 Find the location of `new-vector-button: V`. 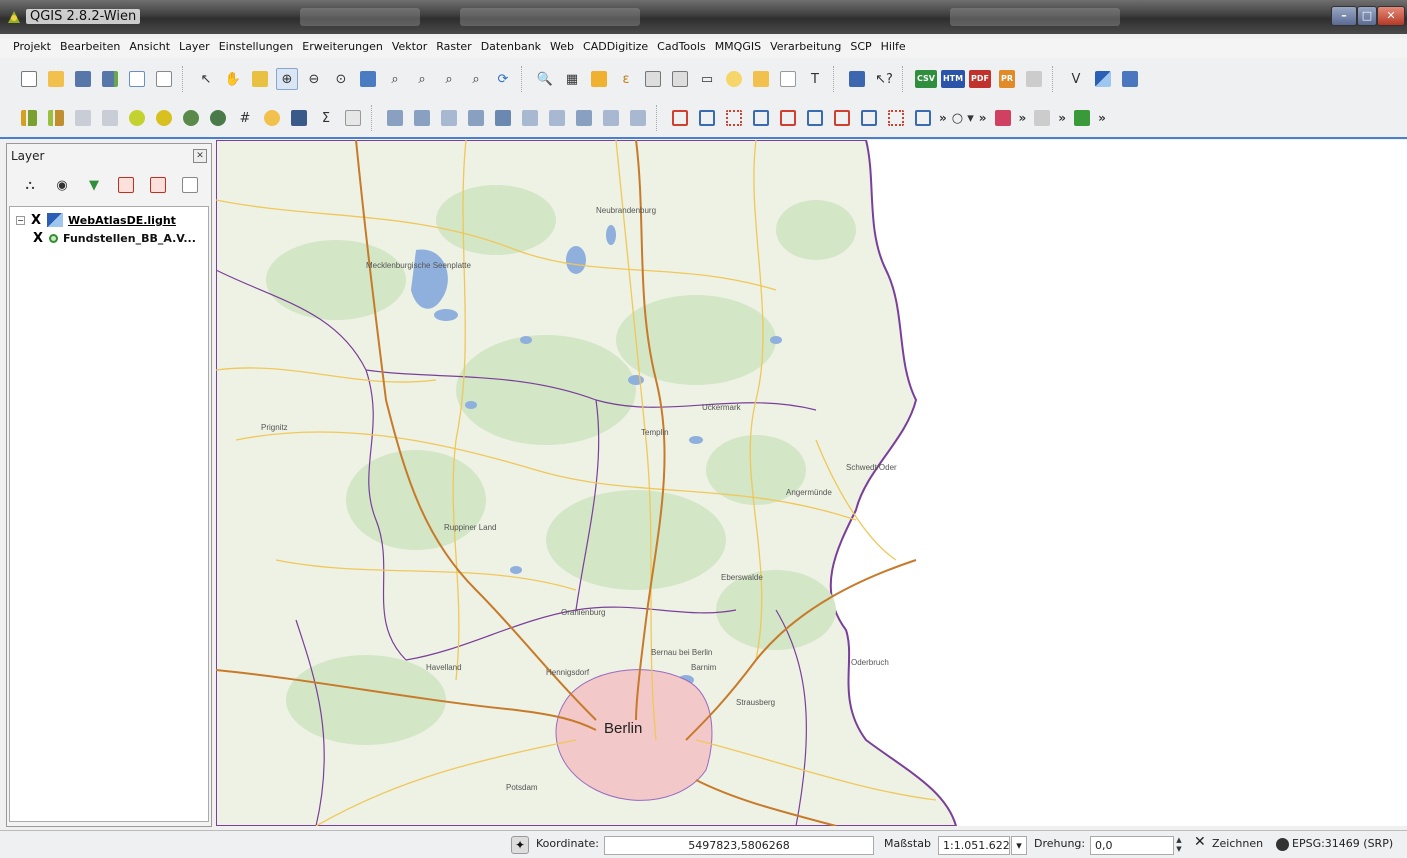

new-vector-button: V is located at coordinates (1076, 79).